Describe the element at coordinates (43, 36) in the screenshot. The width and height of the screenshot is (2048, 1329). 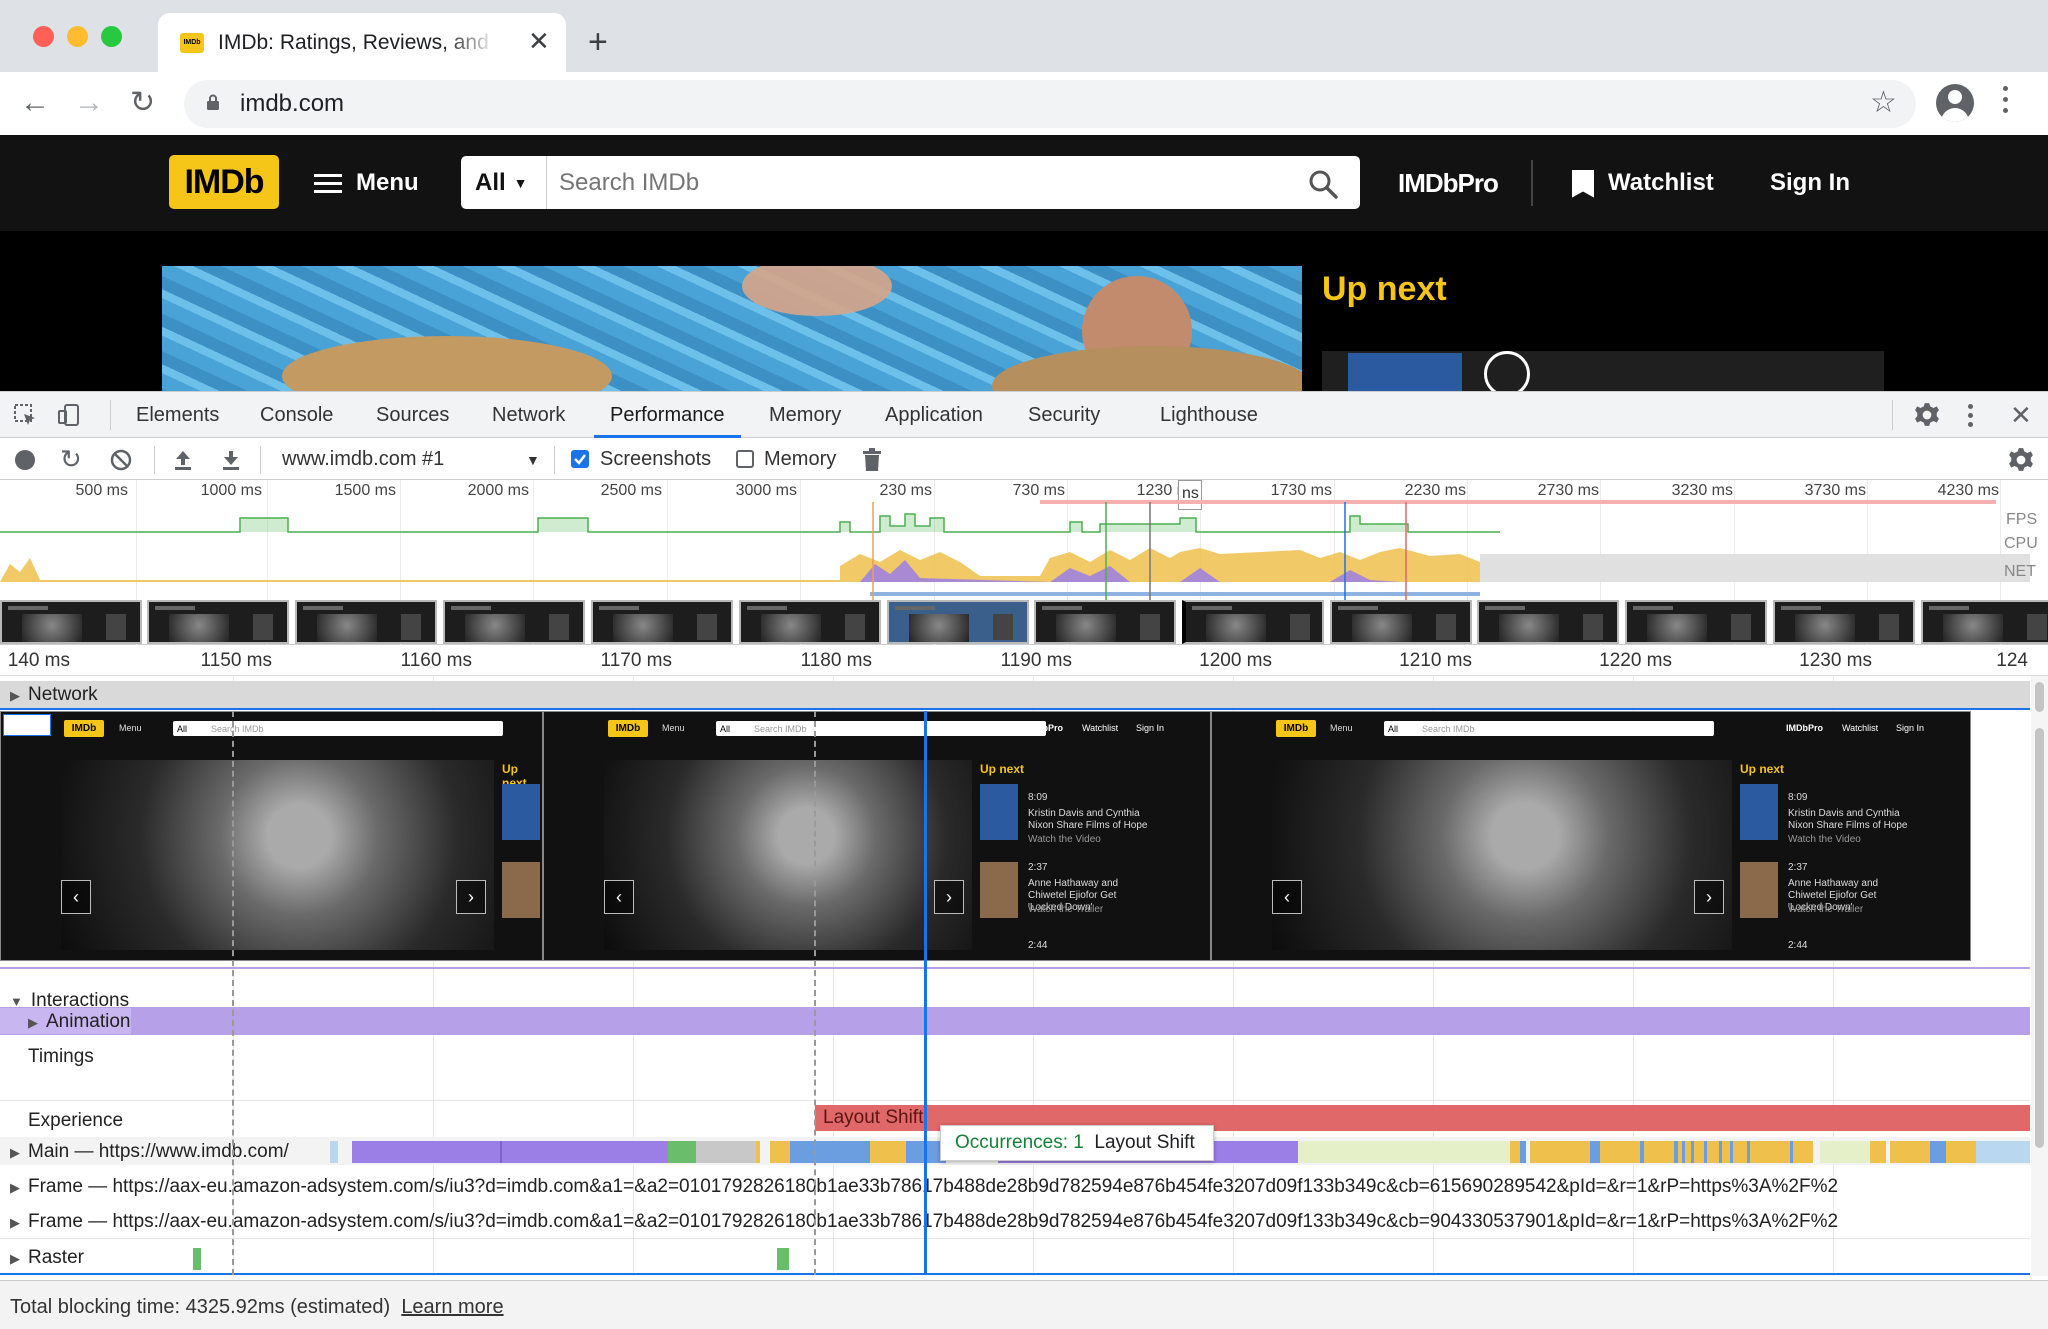
I see `window-close-button` at that location.